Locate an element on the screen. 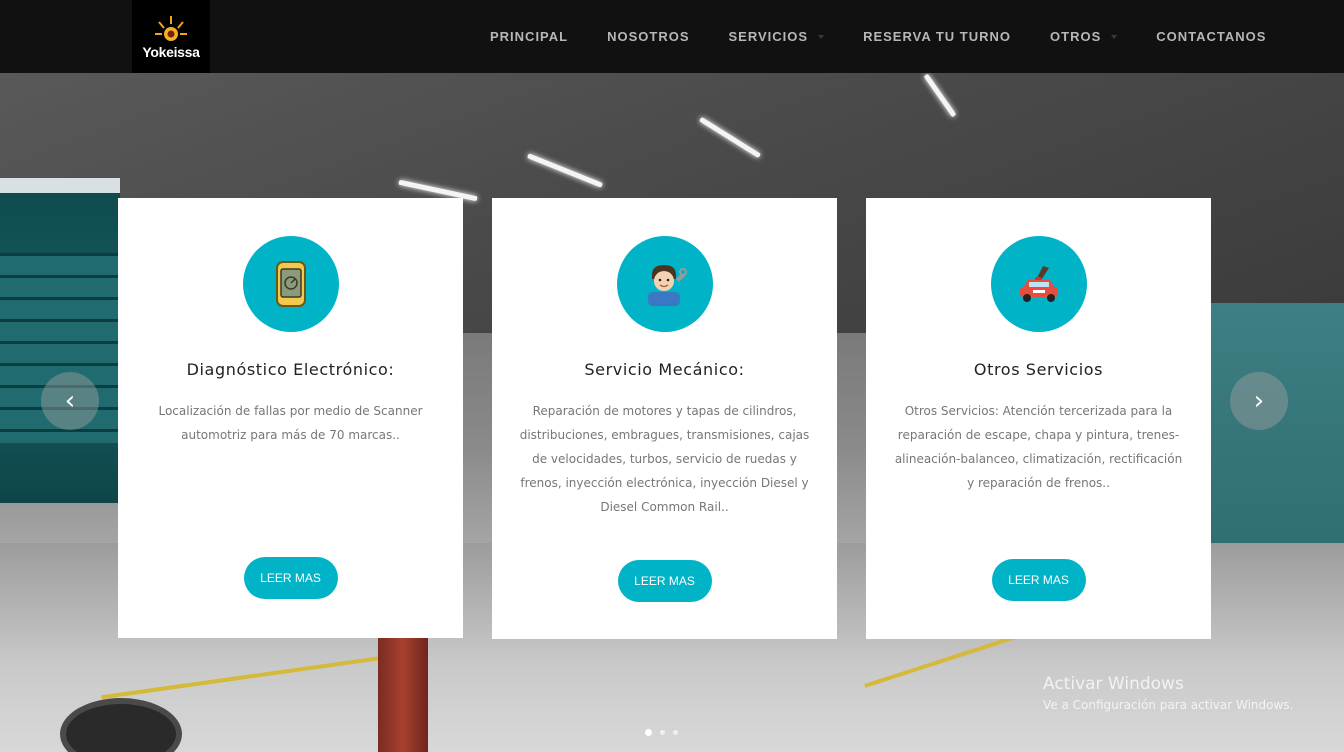 This screenshot has height=752, width=1344. nav-item-otros: OTROS is located at coordinates (1084, 36).